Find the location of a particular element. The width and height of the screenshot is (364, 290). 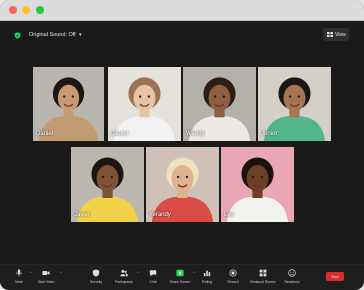

mute-label: Mute is located at coordinates (19, 282).